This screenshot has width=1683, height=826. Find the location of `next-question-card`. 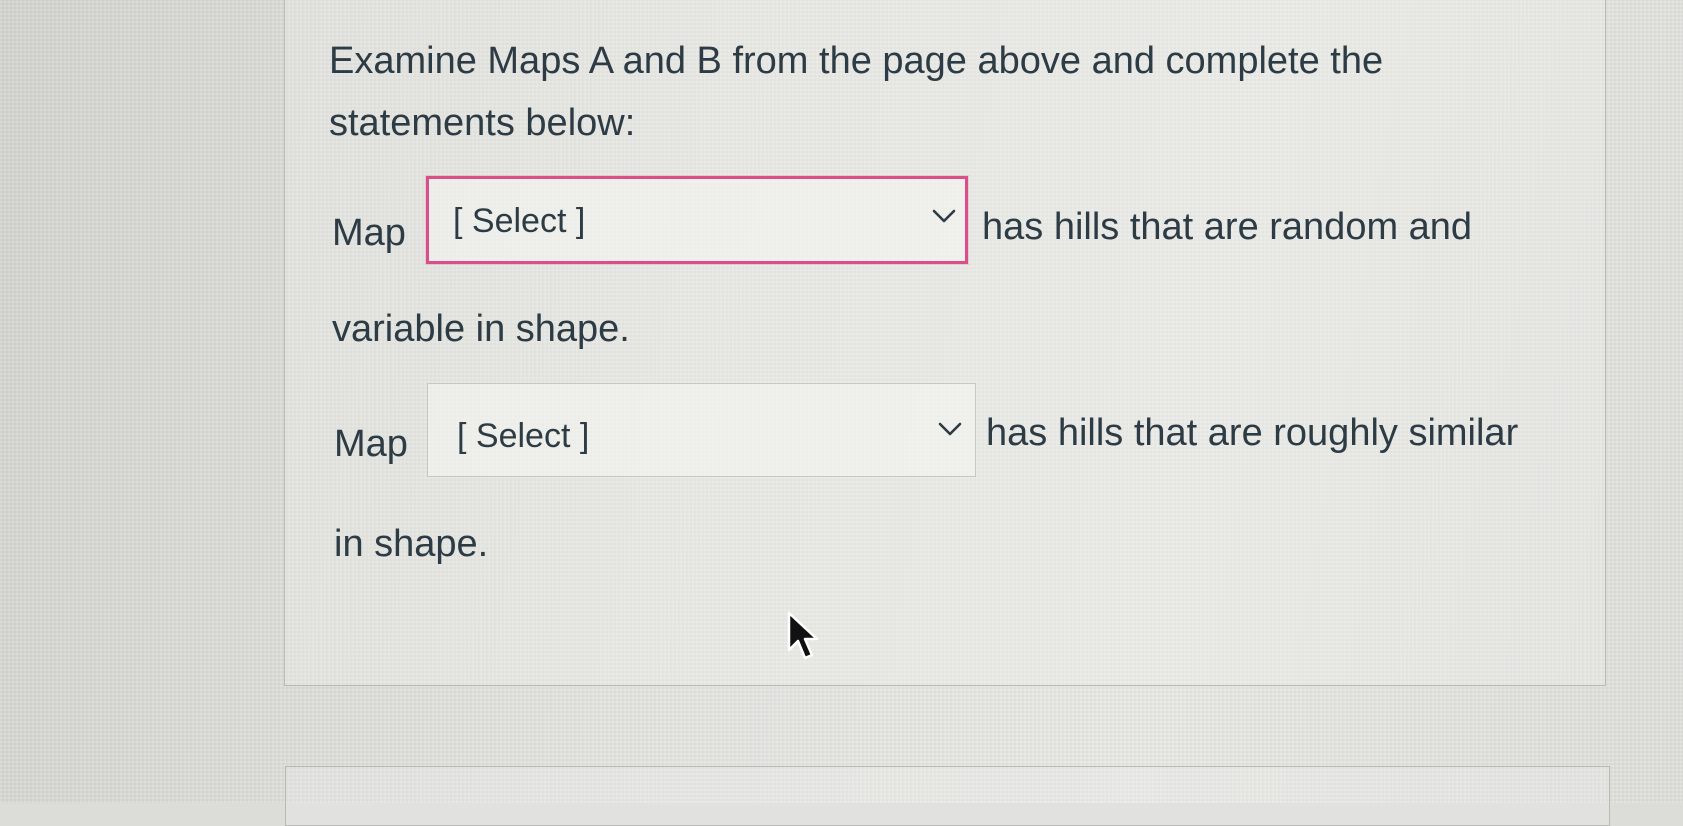

next-question-card is located at coordinates (947, 796).